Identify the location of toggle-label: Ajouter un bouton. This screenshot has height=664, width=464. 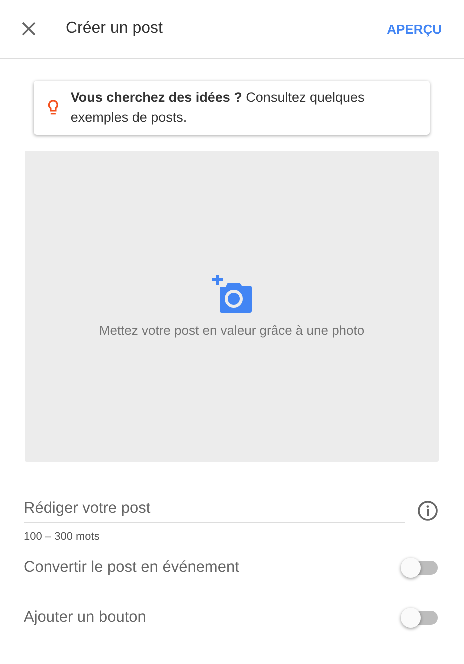
(85, 618).